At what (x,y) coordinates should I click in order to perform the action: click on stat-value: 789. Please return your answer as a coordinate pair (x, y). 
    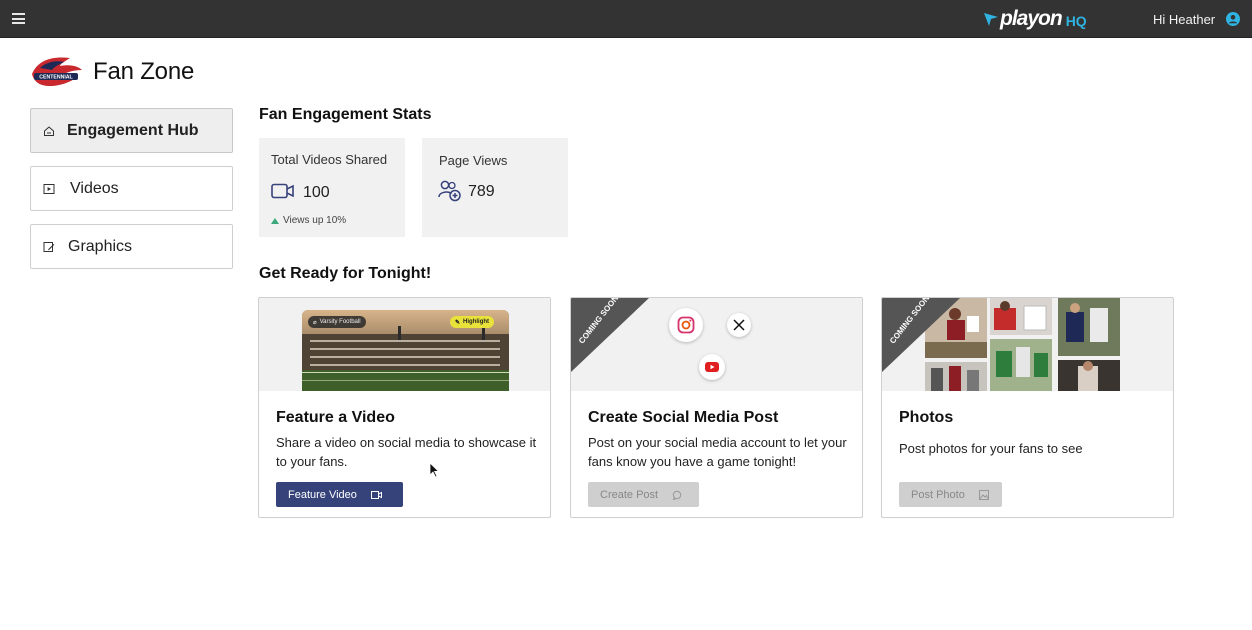
    Looking at the image, I should click on (481, 191).